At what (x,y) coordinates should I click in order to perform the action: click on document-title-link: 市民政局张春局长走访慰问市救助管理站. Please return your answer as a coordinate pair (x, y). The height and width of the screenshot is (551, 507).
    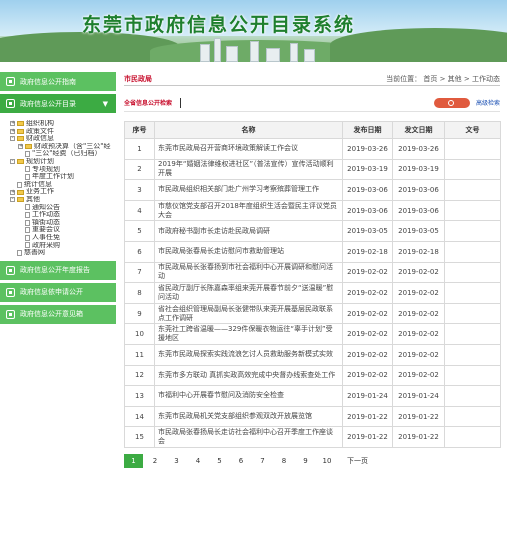
    Looking at the image, I should click on (248, 251).